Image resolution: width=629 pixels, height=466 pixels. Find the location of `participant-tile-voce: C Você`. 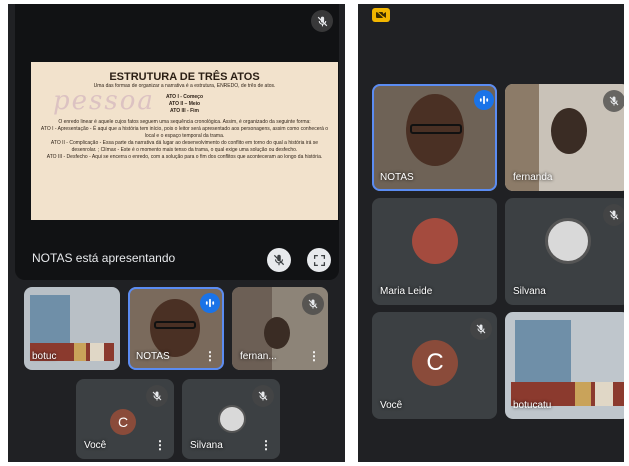

participant-tile-voce: C Você is located at coordinates (434, 365).